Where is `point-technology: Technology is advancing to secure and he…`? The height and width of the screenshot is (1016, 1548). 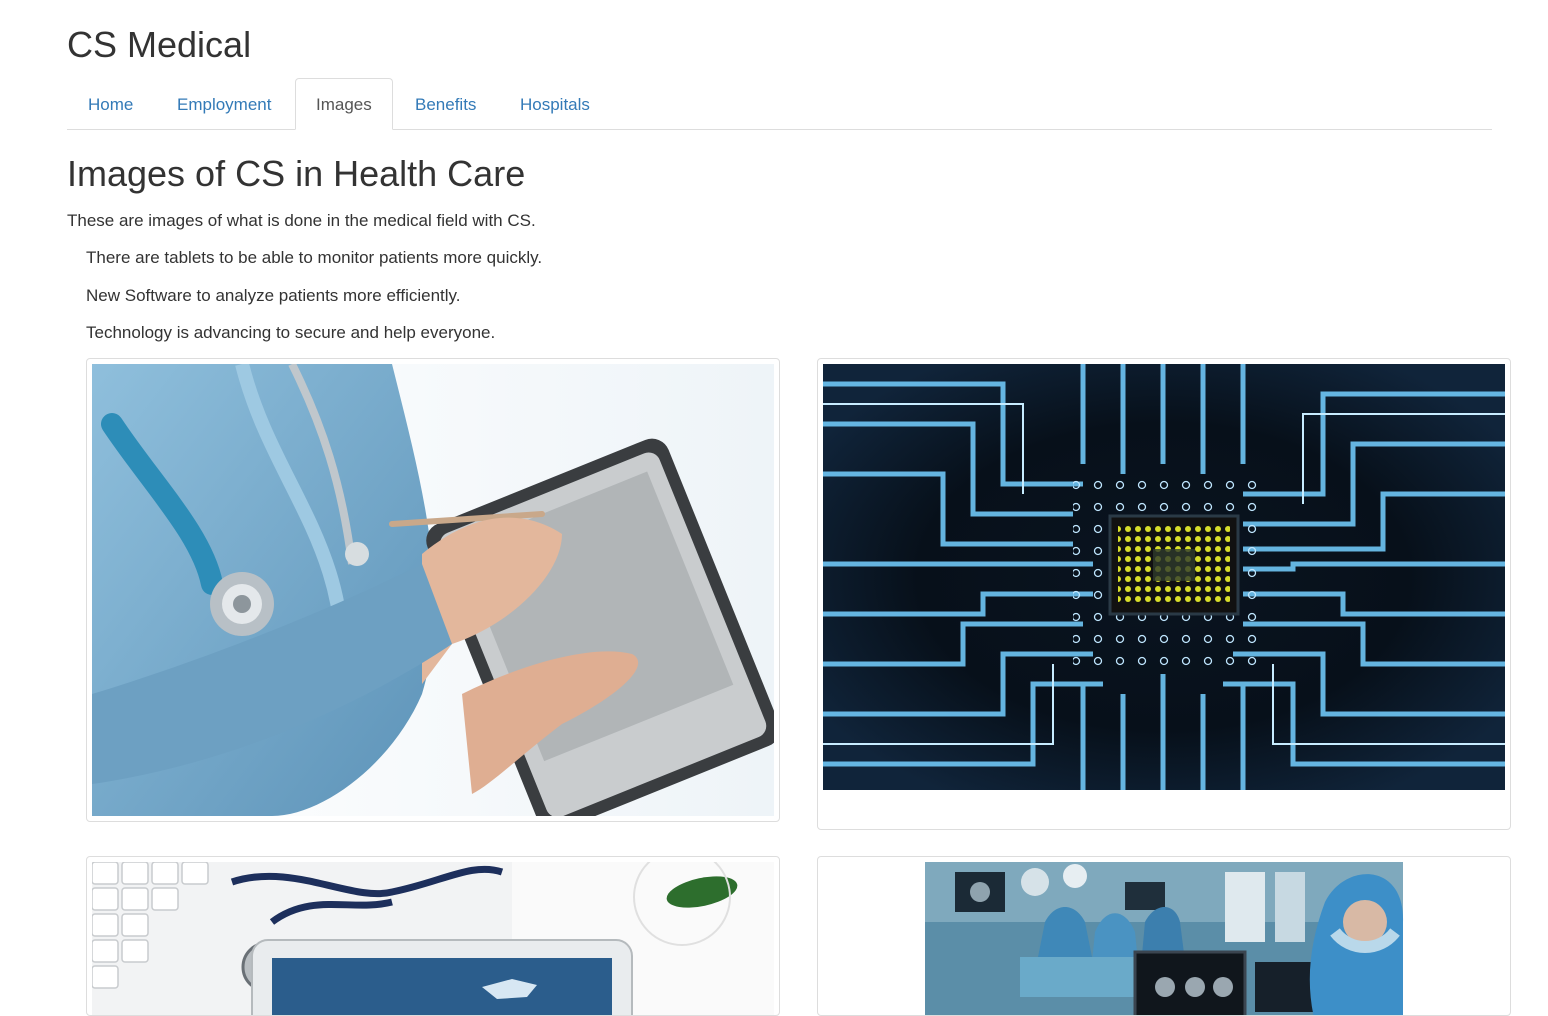
point-technology: Technology is advancing to secure and he… is located at coordinates (291, 332).